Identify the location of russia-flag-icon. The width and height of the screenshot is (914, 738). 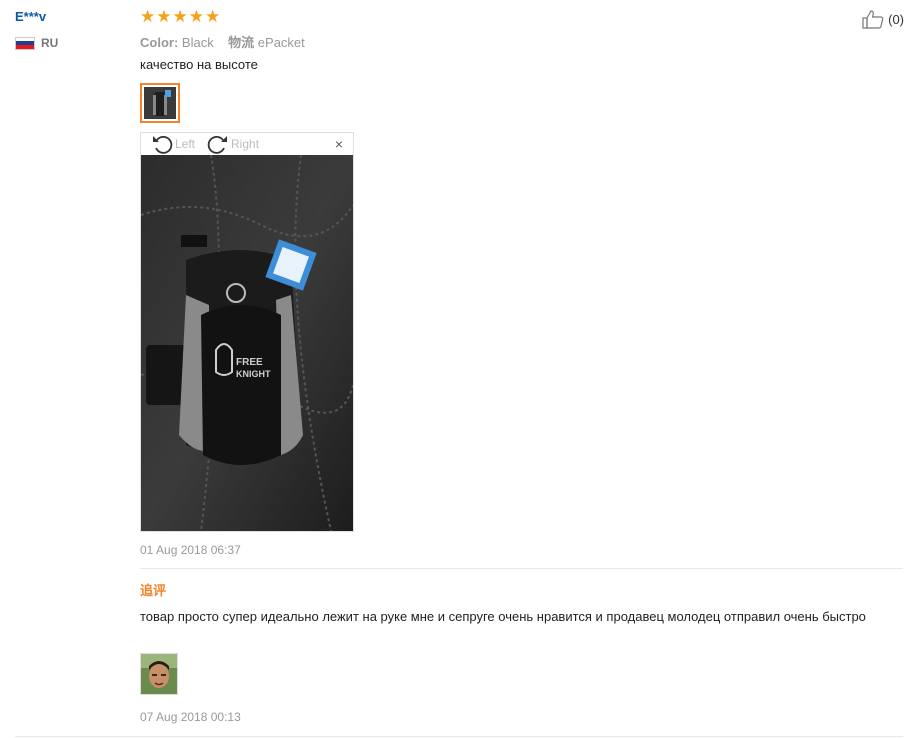
(25, 43).